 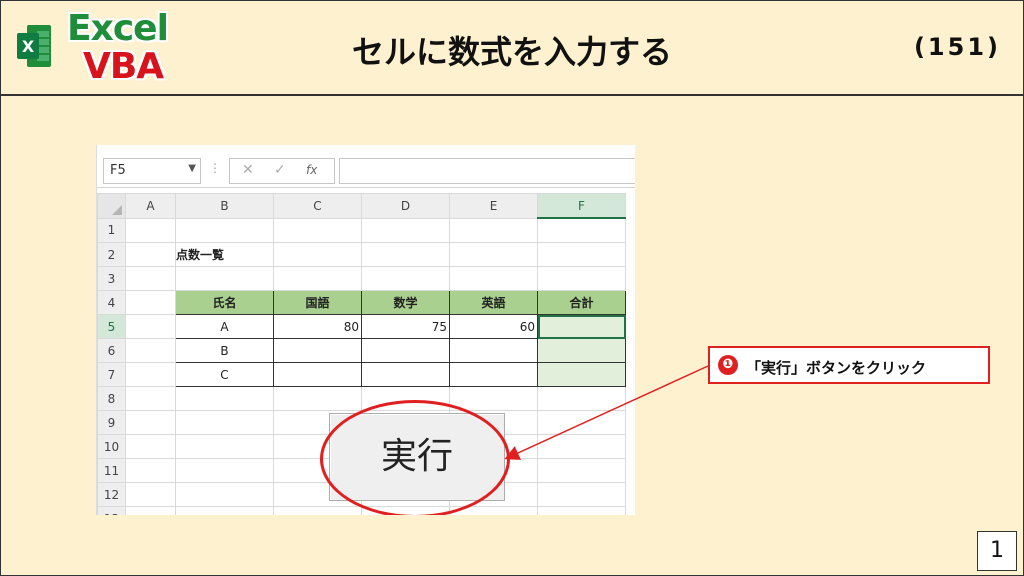 What do you see at coordinates (215, 168) in the screenshot?
I see `drag-handle-icon: ⋮` at bounding box center [215, 168].